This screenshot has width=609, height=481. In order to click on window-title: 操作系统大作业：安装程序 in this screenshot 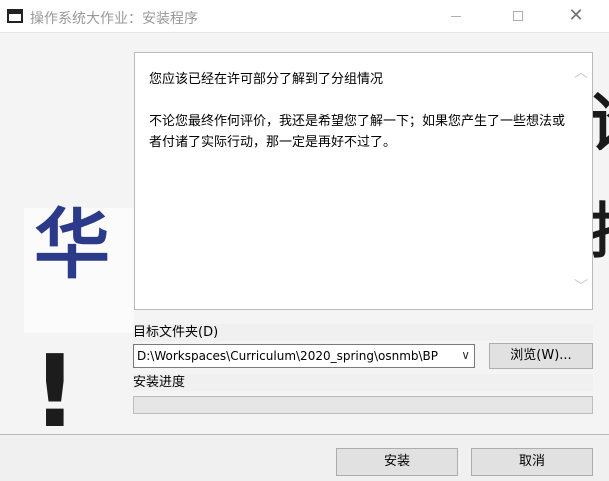, I will do `click(114, 19)`.